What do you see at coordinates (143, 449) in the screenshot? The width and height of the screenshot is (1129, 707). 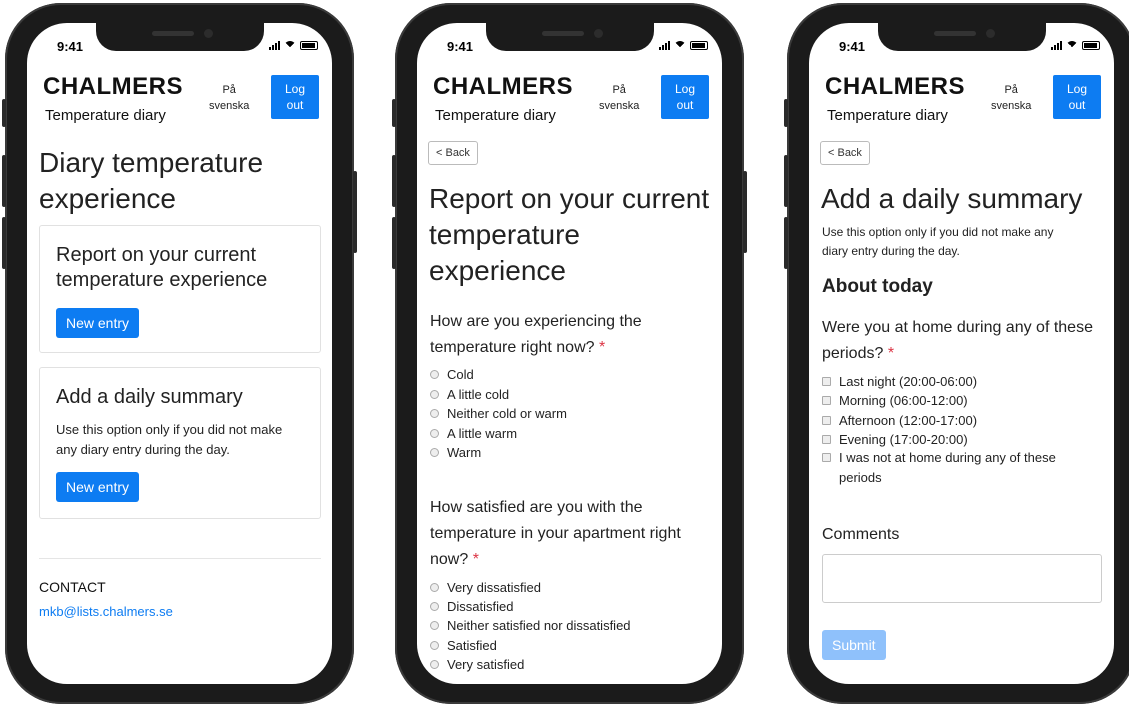 I see `daily-summary-text-line2: any diary entry during the day.` at bounding box center [143, 449].